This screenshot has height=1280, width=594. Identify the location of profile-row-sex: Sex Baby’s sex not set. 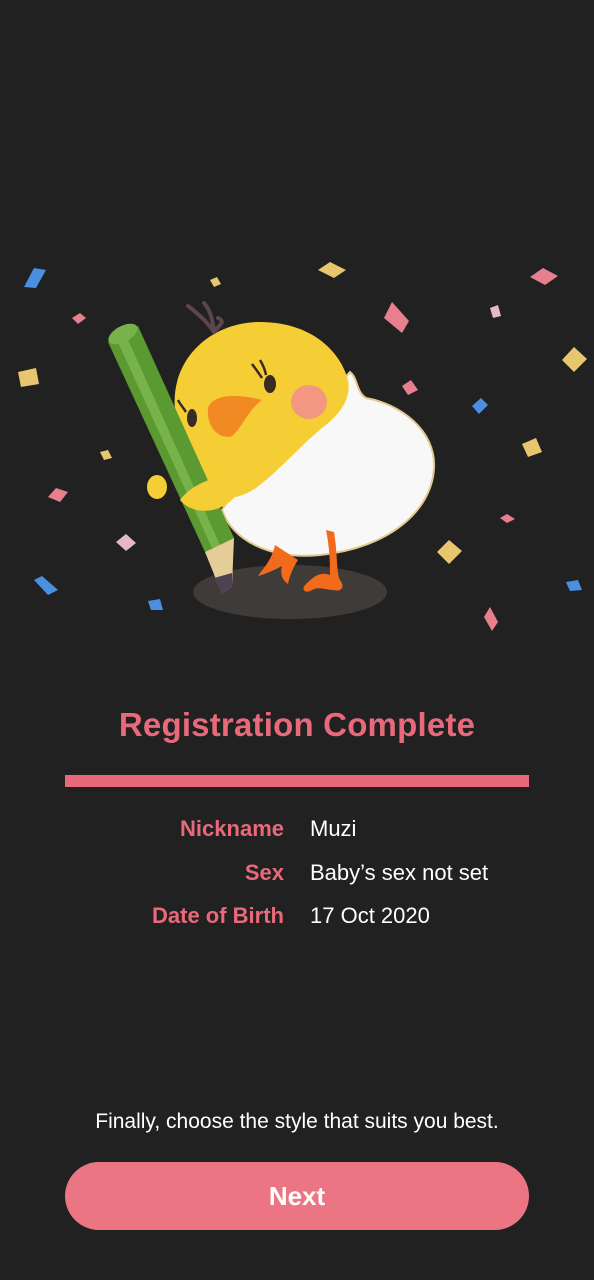
(297, 875).